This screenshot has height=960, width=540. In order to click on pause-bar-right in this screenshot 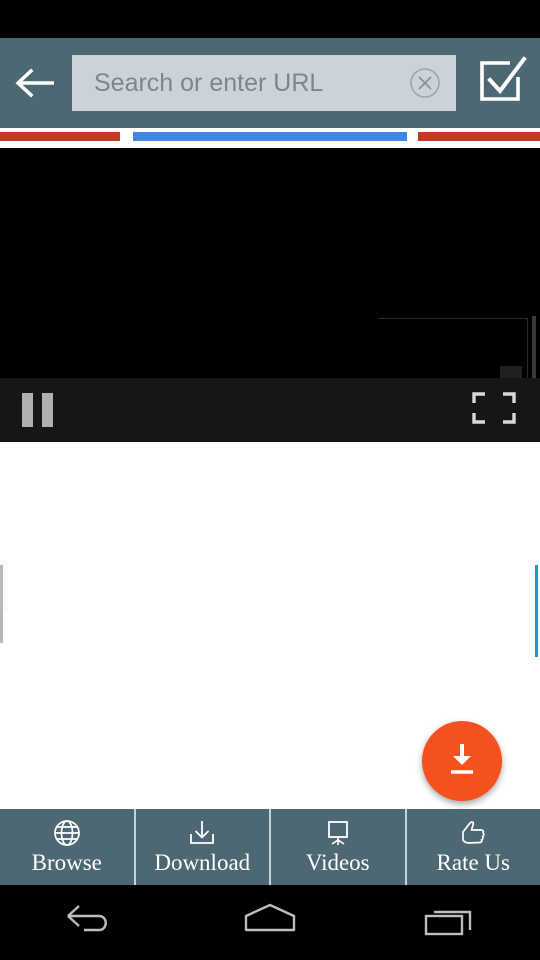, I will do `click(47, 410)`.